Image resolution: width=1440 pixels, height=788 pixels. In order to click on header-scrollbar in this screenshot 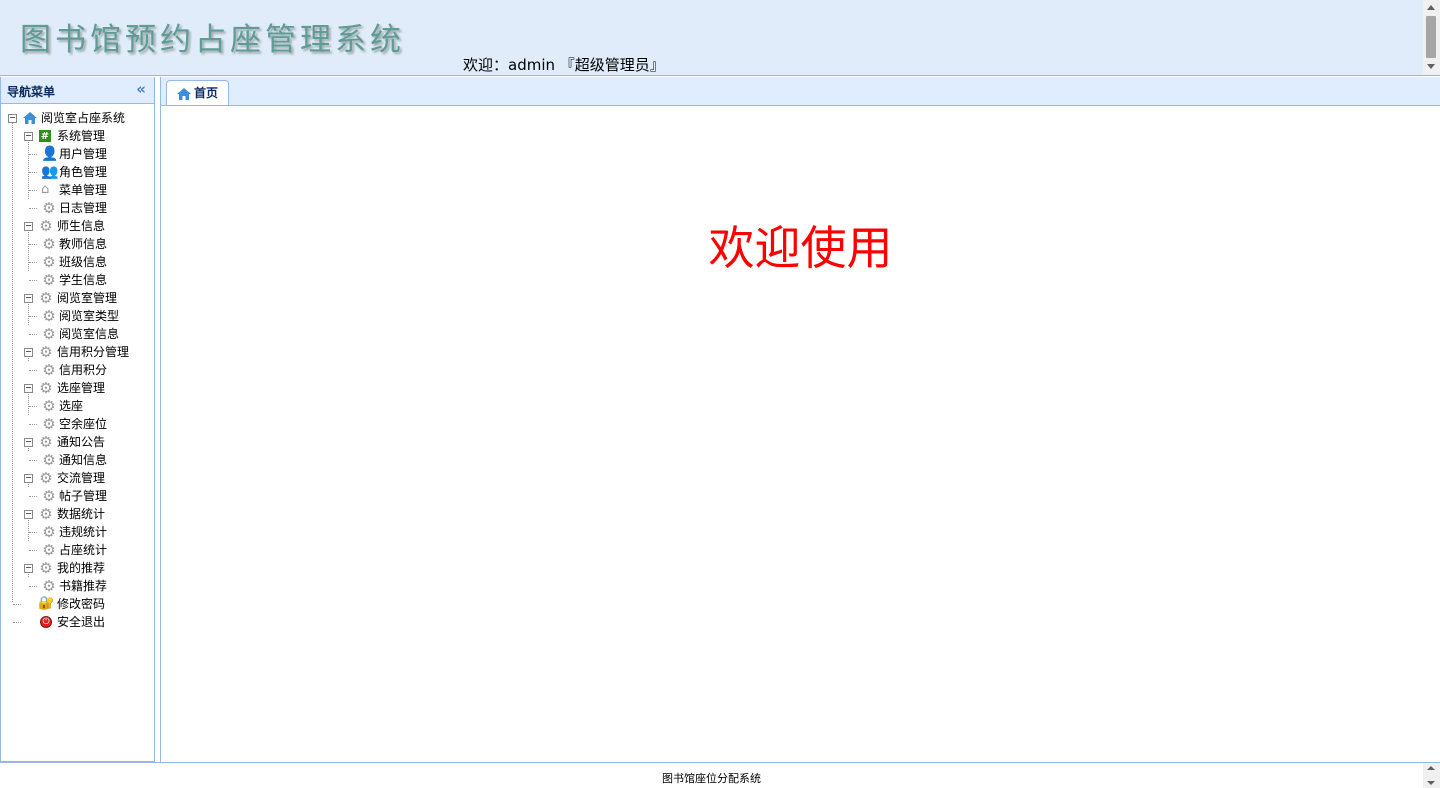, I will do `click(1431, 37)`.